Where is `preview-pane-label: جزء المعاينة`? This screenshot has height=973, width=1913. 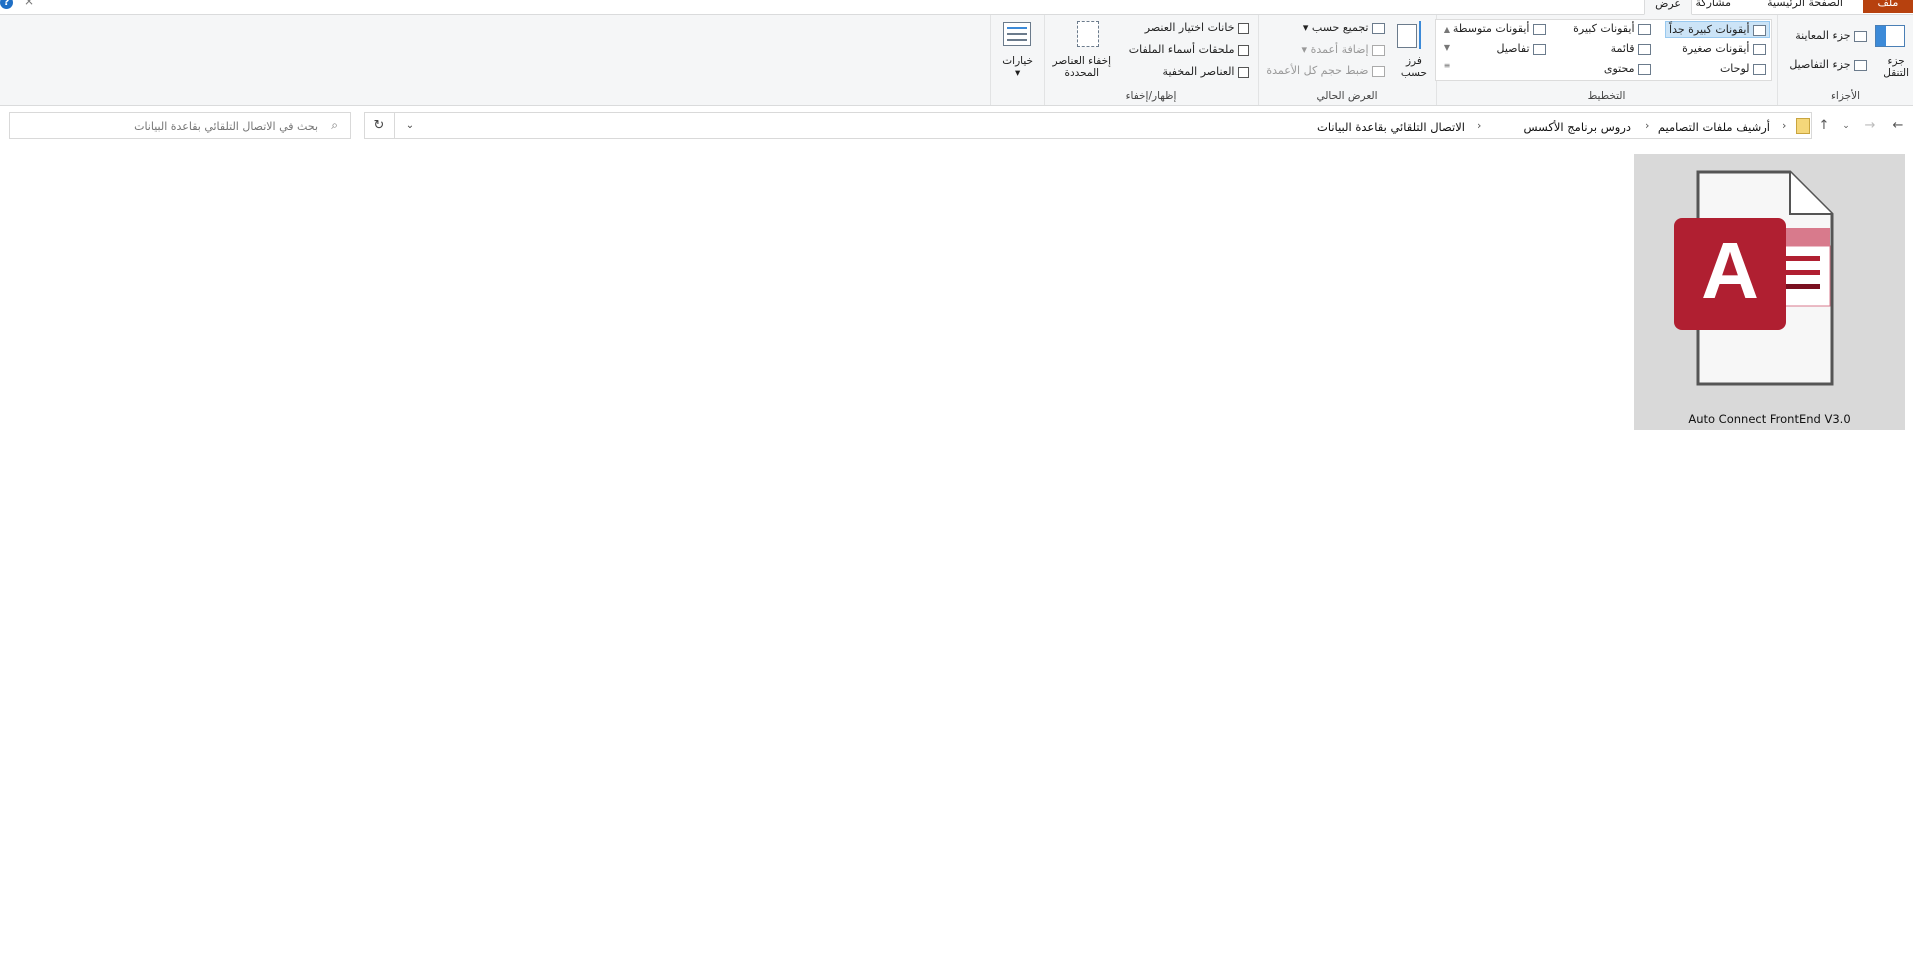
preview-pane-label: جزء المعاينة is located at coordinates (1823, 35).